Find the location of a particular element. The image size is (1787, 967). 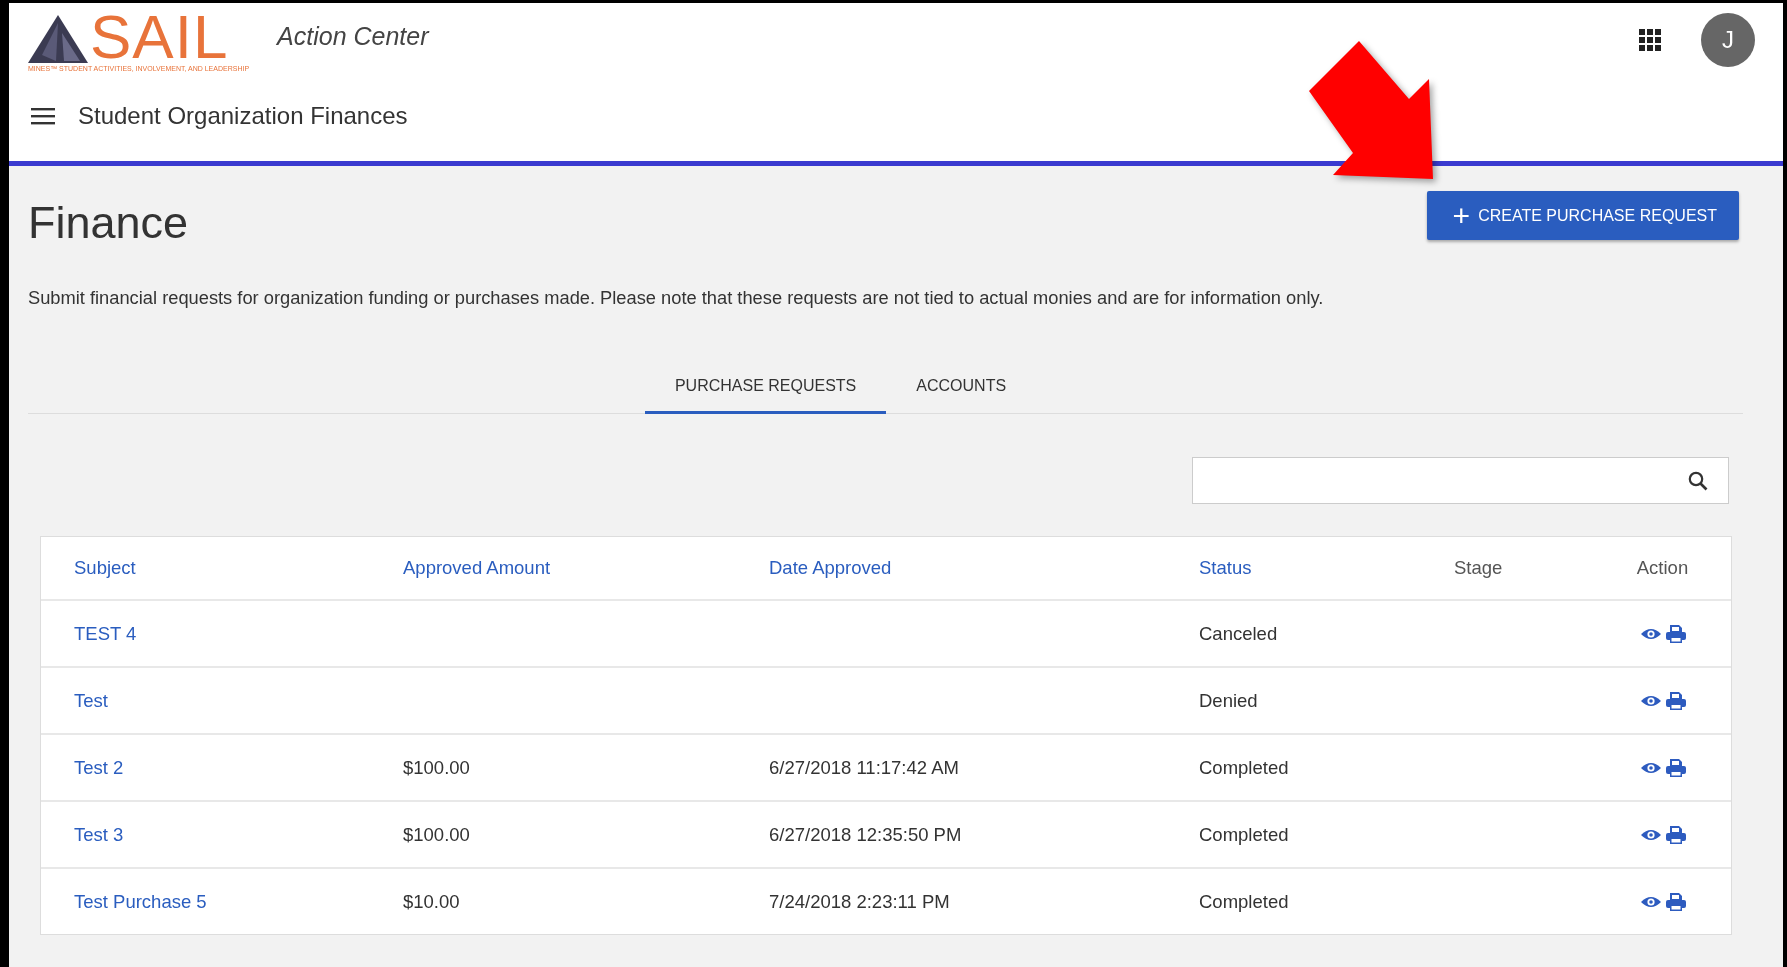

app-title: Action Center is located at coordinates (353, 36).